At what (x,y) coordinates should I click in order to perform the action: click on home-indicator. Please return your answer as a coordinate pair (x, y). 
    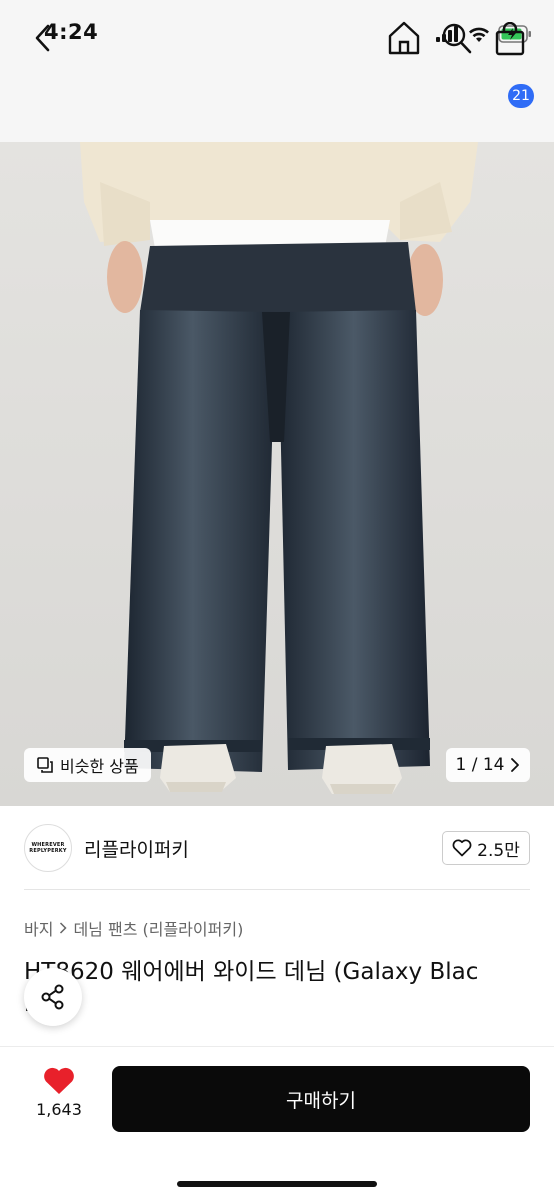
    Looking at the image, I should click on (277, 1184).